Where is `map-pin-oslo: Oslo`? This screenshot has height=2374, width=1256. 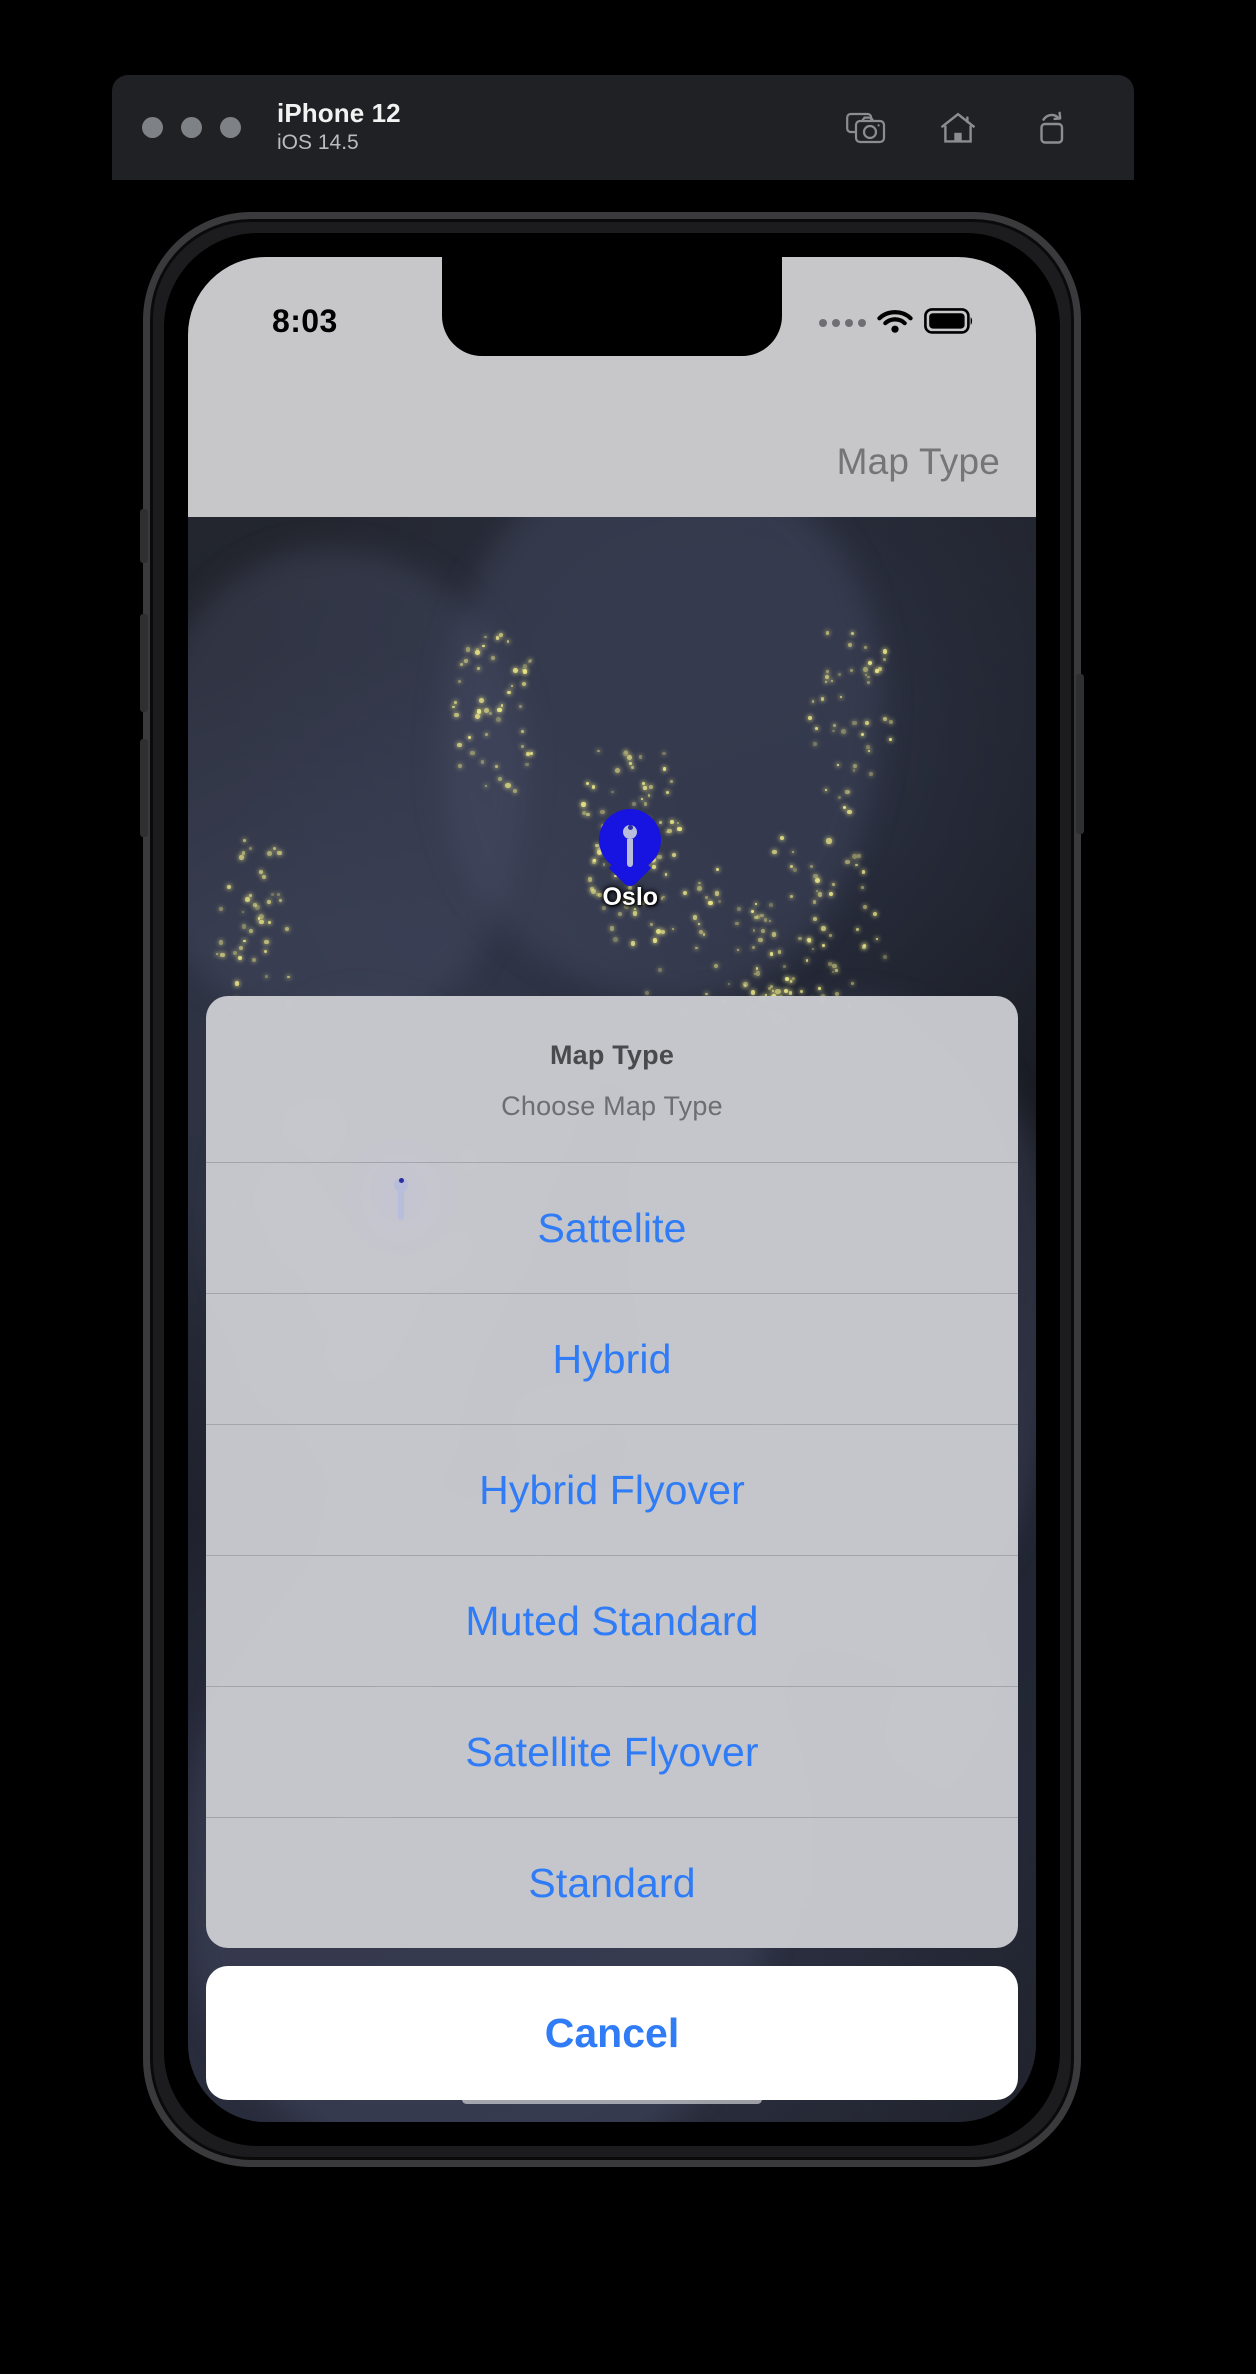 map-pin-oslo: Oslo is located at coordinates (630, 860).